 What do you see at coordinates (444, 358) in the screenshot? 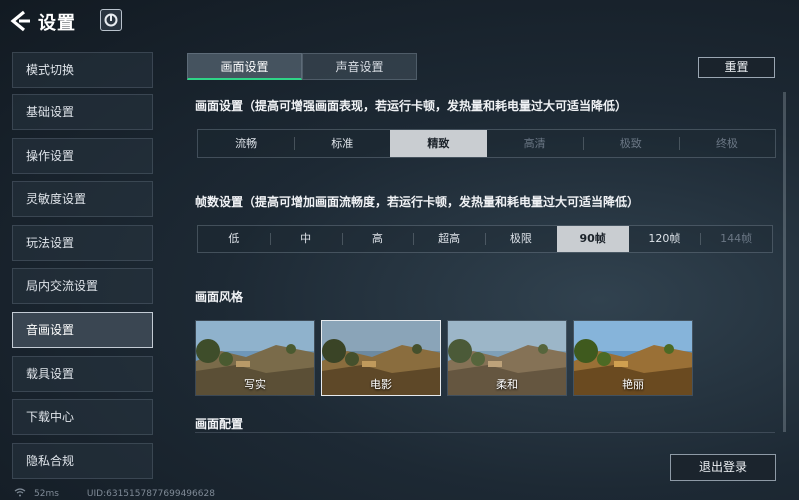
I see `style-selector: 写实 电影 柔和 艳丽` at bounding box center [444, 358].